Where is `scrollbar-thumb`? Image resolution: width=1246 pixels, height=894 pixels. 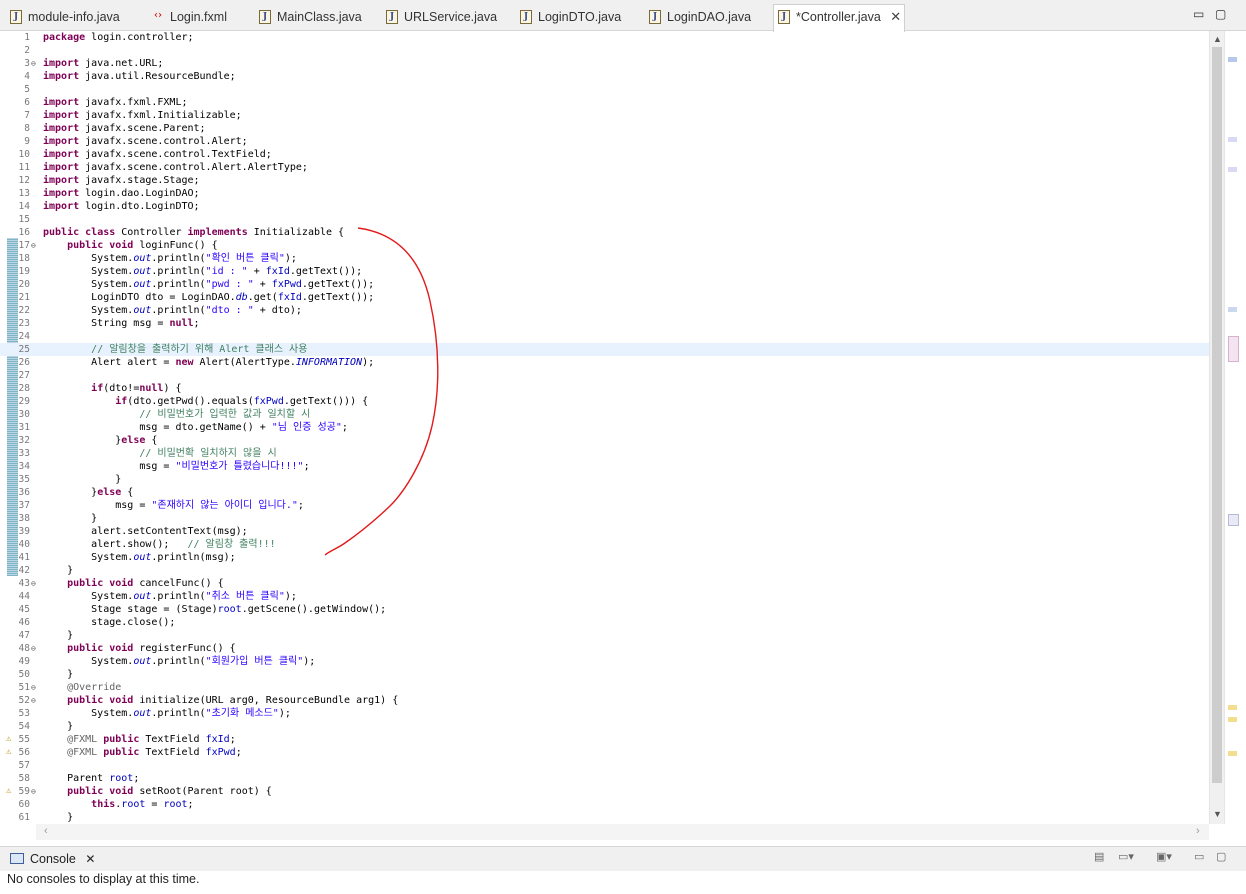 scrollbar-thumb is located at coordinates (1217, 415).